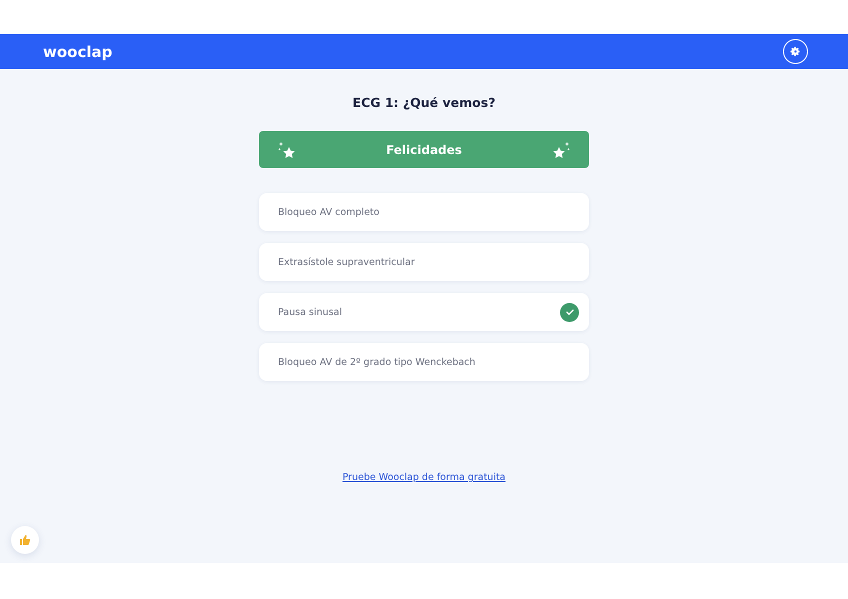 This screenshot has width=848, height=599. Describe the element at coordinates (424, 312) in the screenshot. I see `answer-option: Pausa sinusal` at that location.